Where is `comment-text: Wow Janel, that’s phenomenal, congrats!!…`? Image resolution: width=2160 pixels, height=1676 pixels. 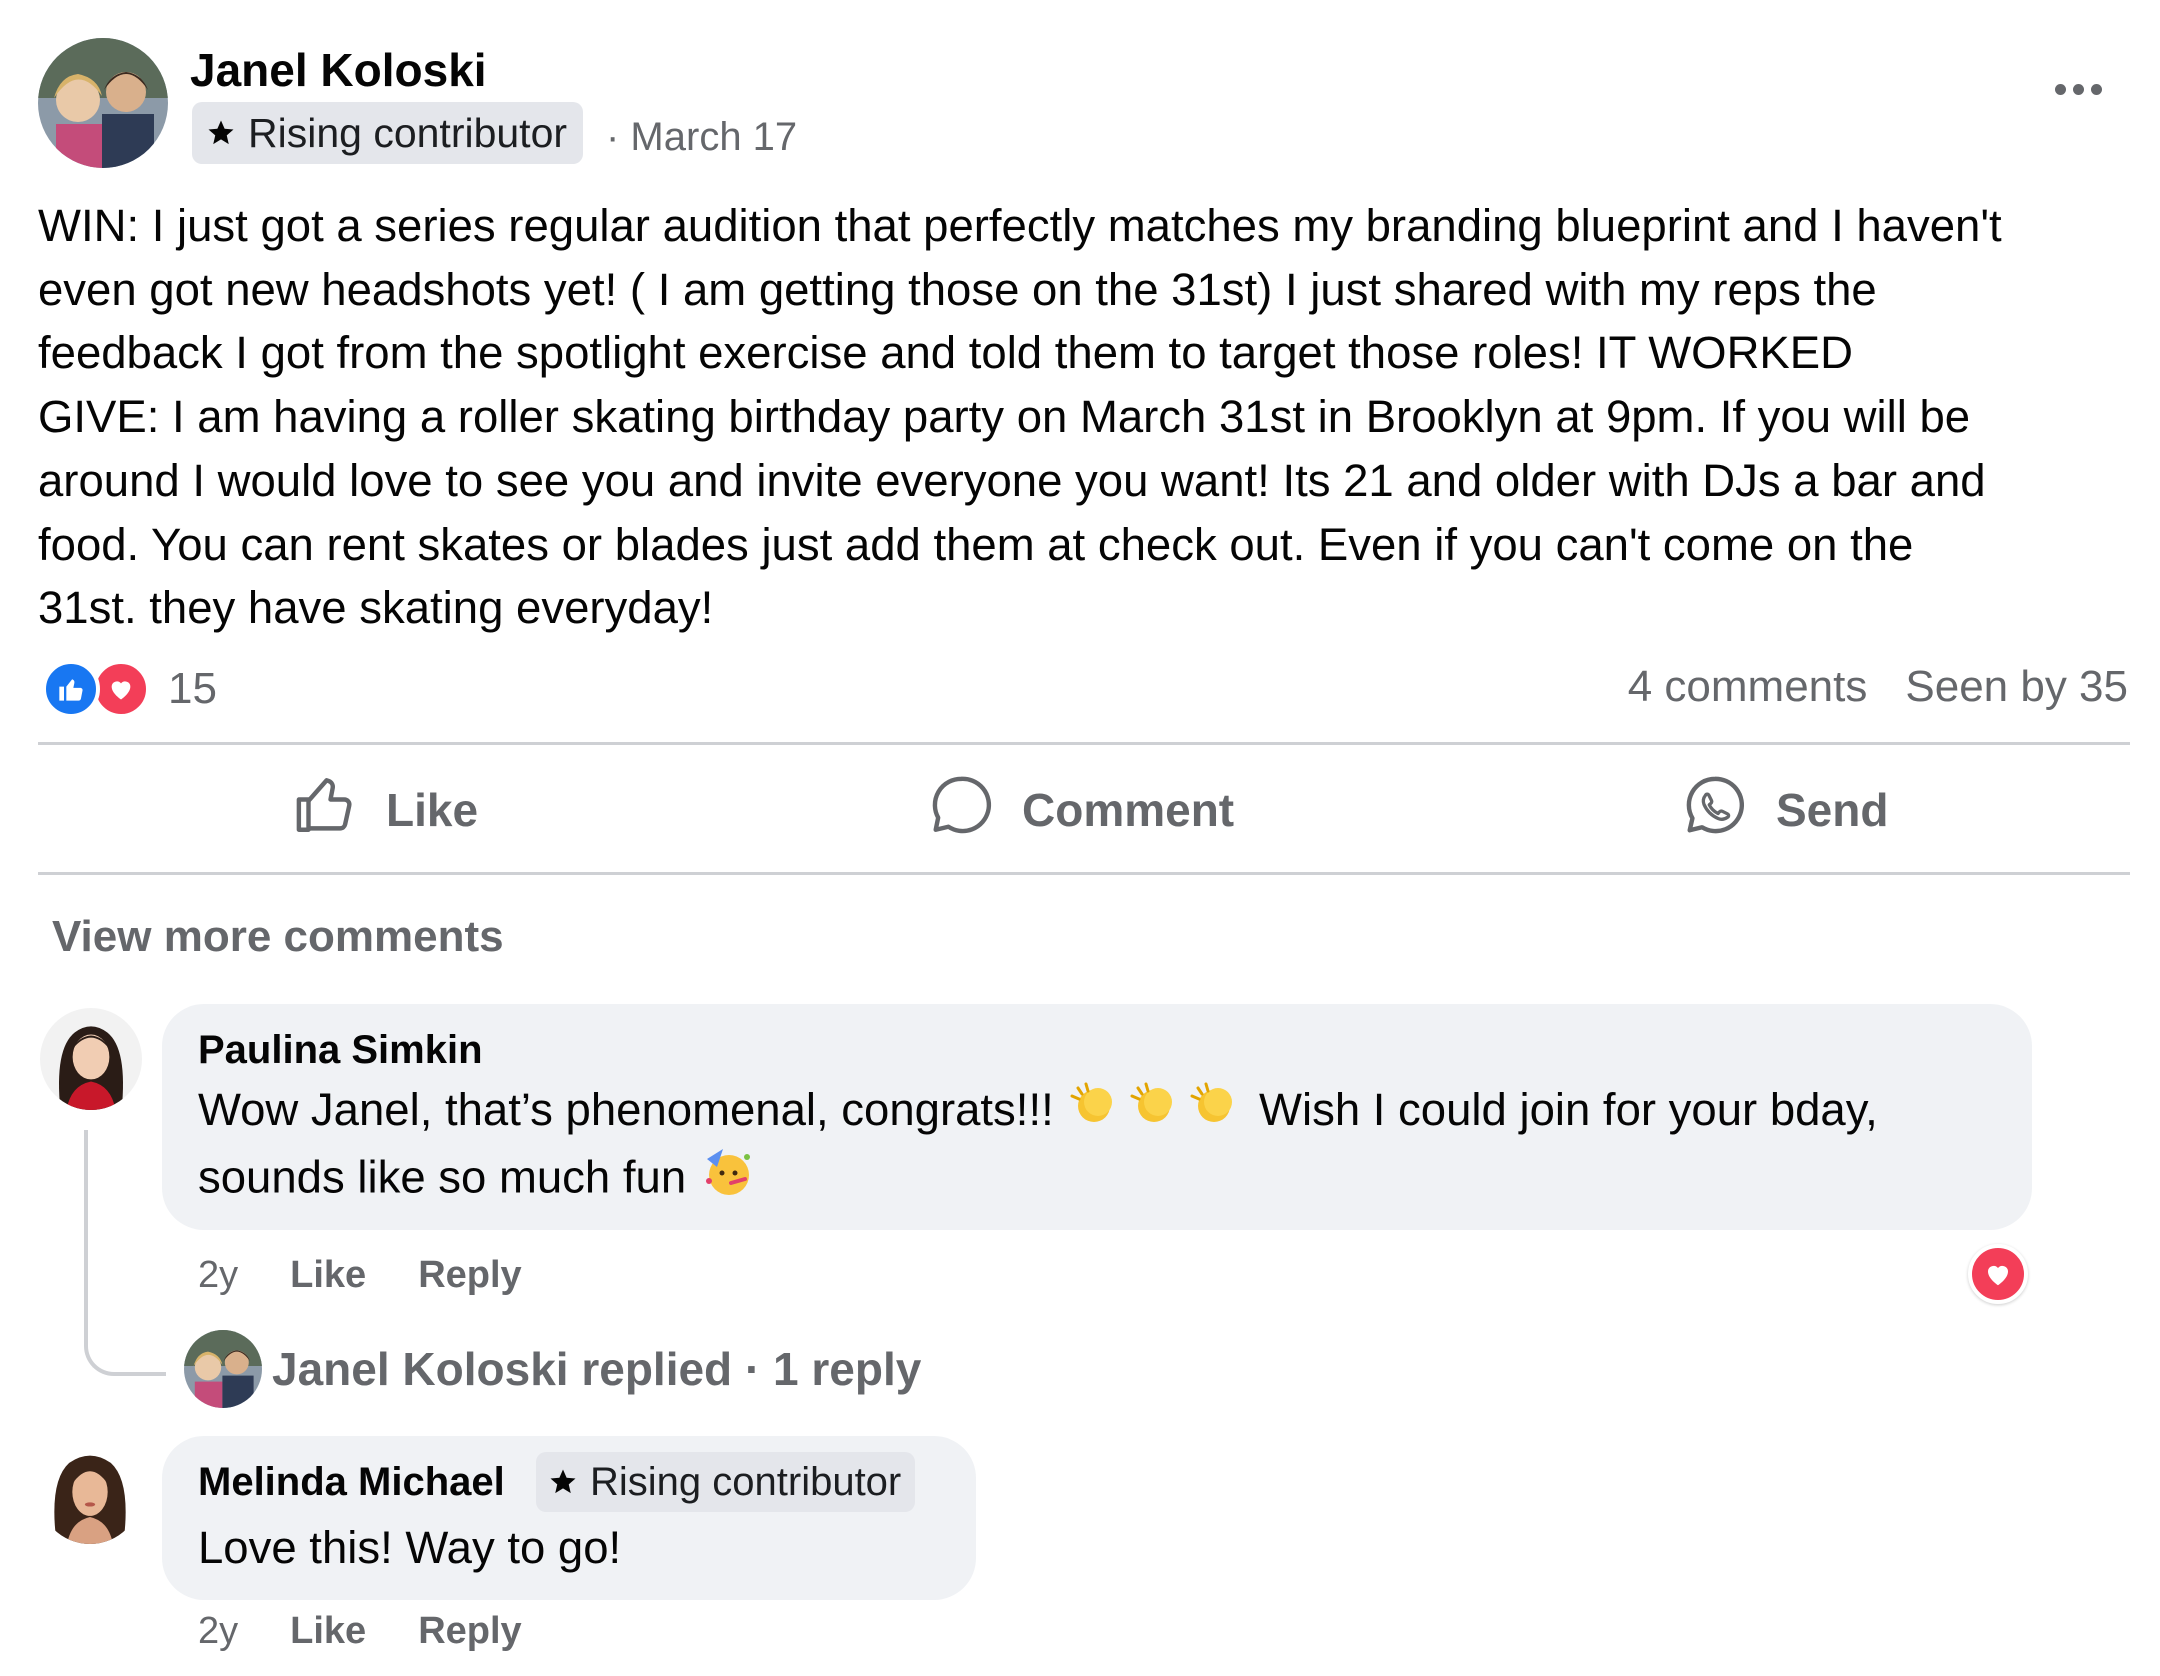 comment-text: Wow Janel, that’s phenomenal, congrats!!… is located at coordinates (1038, 1147).